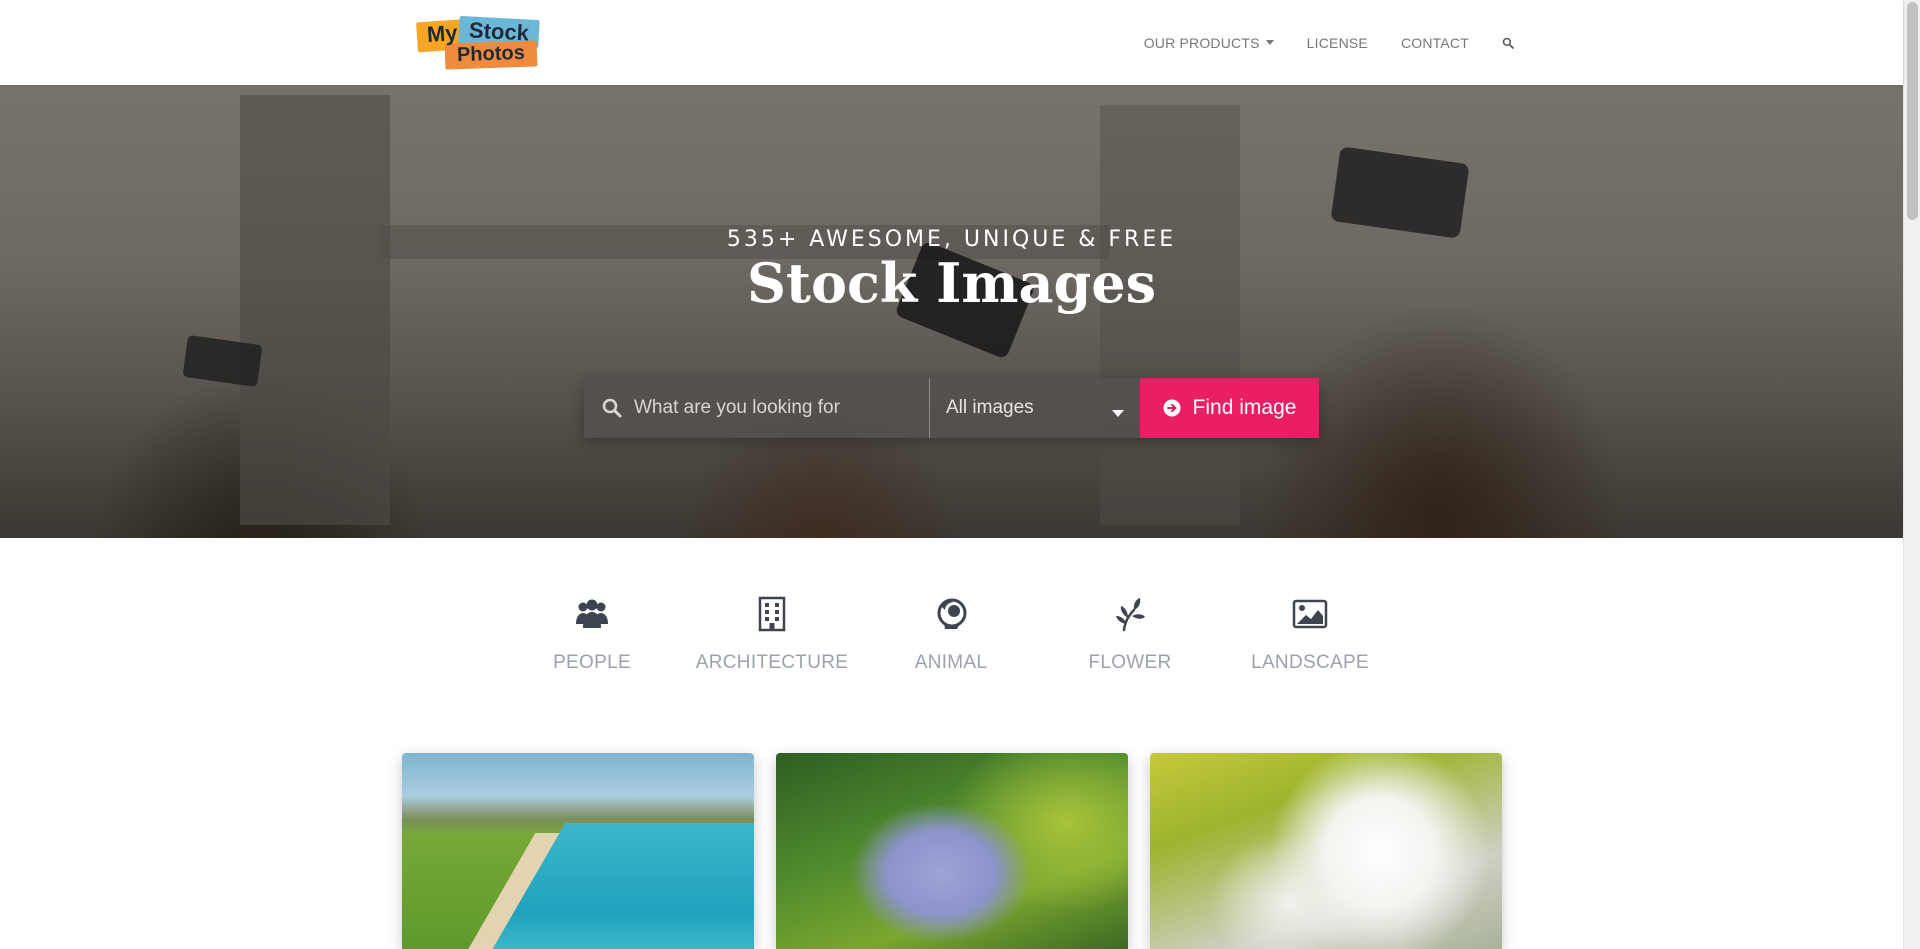  What do you see at coordinates (592, 662) in the screenshot?
I see `category-people-label: PEOPLE` at bounding box center [592, 662].